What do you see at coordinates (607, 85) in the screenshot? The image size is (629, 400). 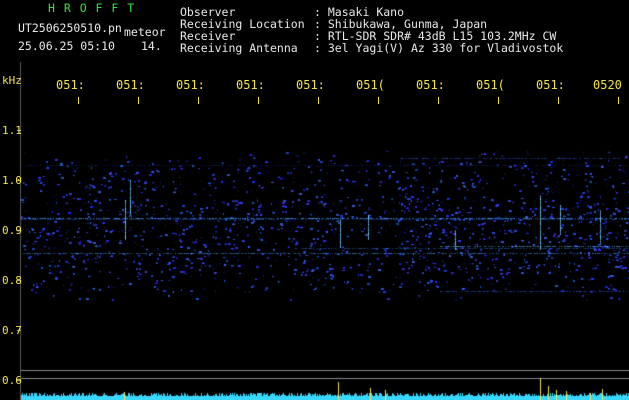 I see `x-tick-label: 0520` at bounding box center [607, 85].